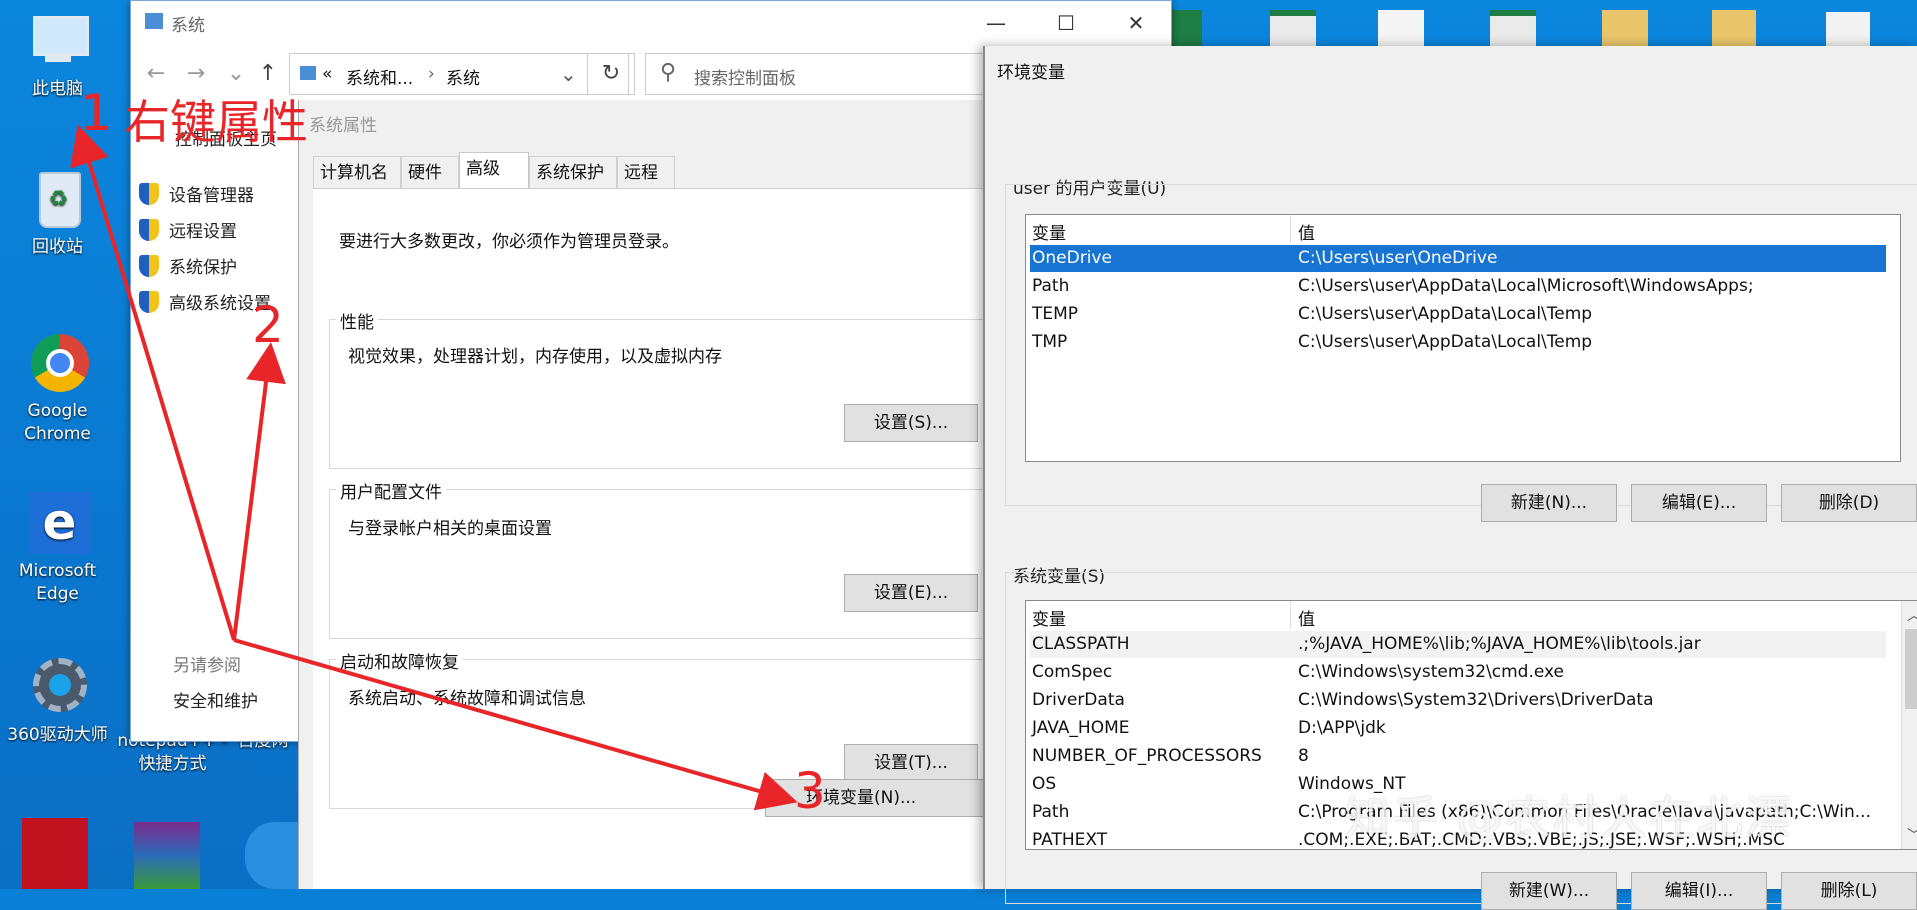 The height and width of the screenshot is (910, 1917). What do you see at coordinates (268, 325) in the screenshot?
I see `step-2-number: 2` at bounding box center [268, 325].